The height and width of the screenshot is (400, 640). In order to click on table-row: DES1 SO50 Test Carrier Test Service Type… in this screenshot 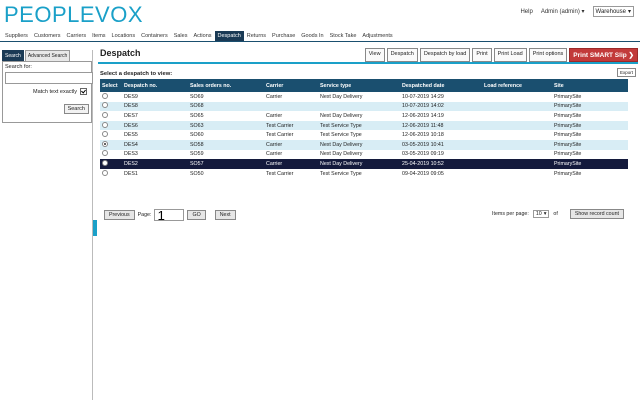, I will do `click(364, 173)`.